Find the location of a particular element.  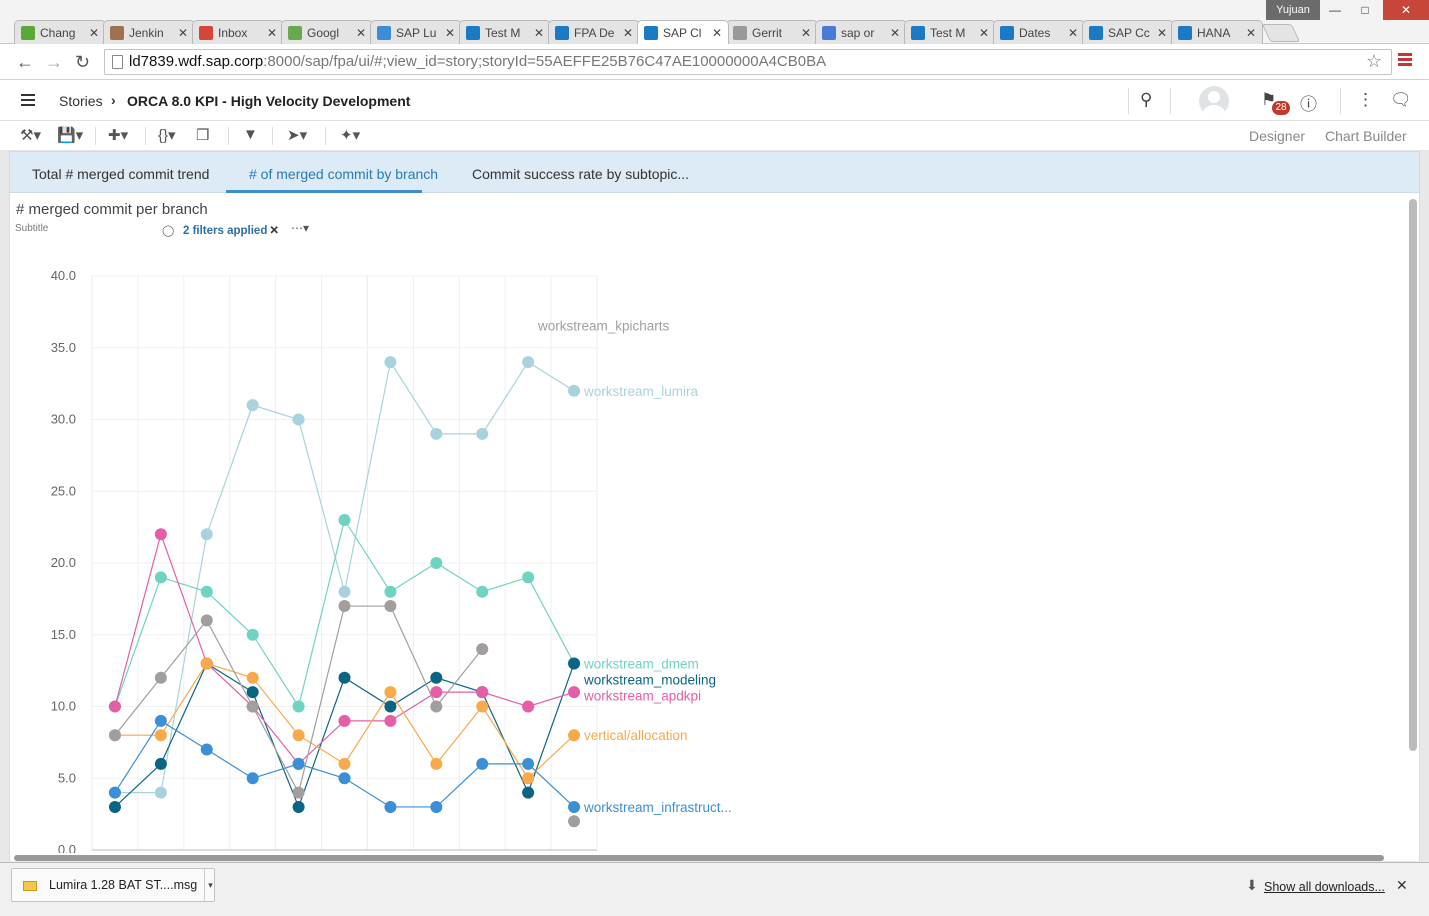

browser-tab: Googl ✕ is located at coordinates (327, 32).